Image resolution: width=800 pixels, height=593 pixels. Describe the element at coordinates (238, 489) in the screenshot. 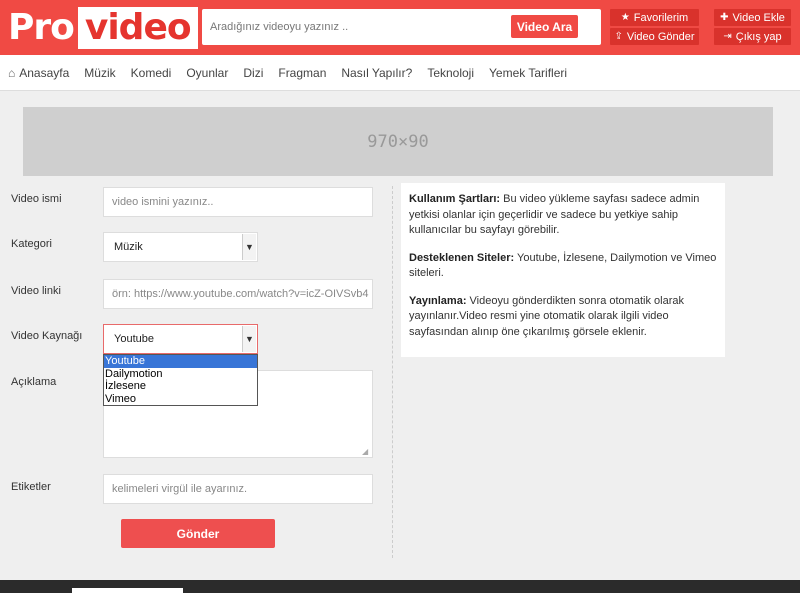

I see `tags-input` at that location.